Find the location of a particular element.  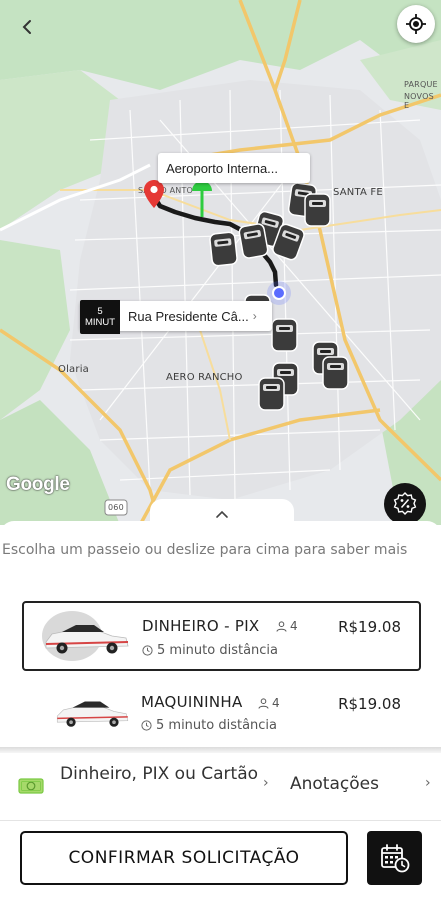

promo-button is located at coordinates (405, 504).